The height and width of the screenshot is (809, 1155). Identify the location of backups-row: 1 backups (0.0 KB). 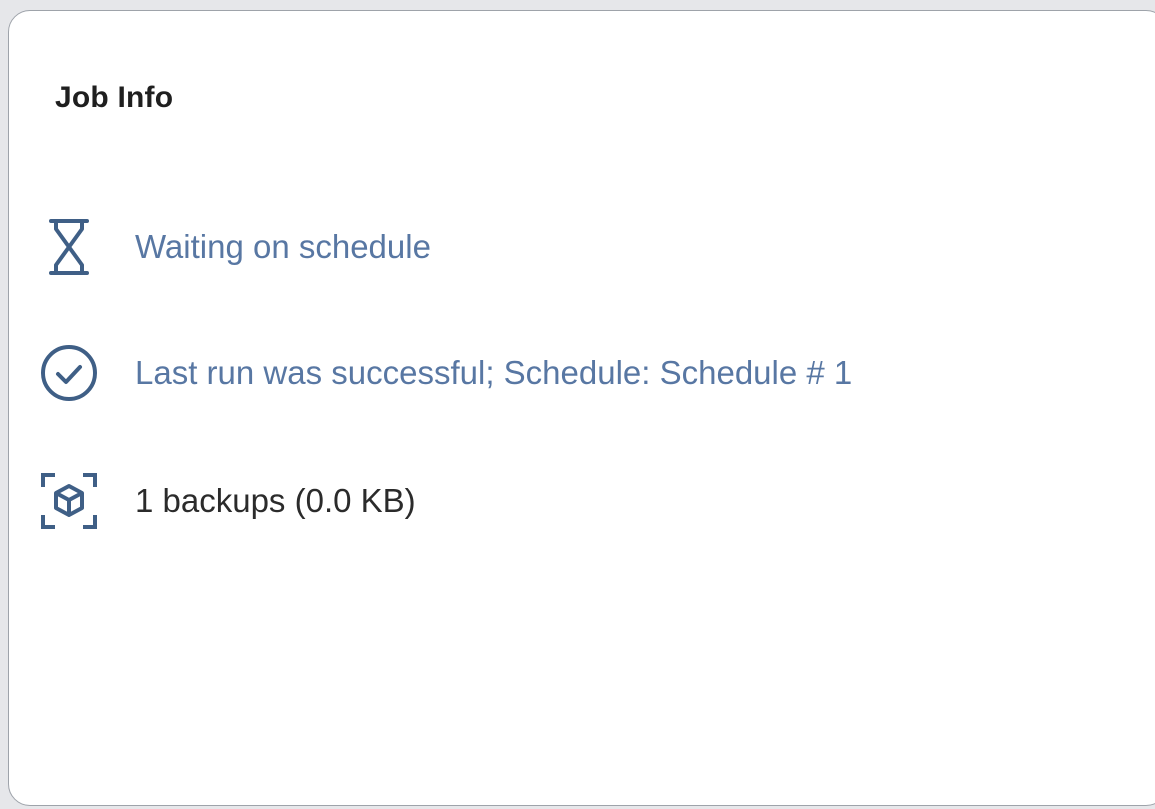
(227, 501).